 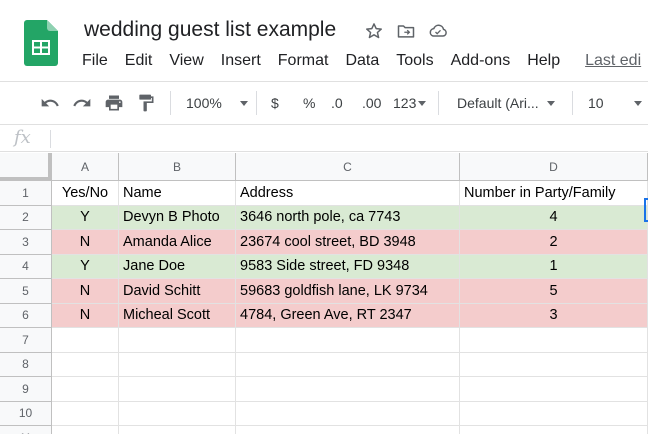 I want to click on currency-format-button: $, so click(x=275, y=103).